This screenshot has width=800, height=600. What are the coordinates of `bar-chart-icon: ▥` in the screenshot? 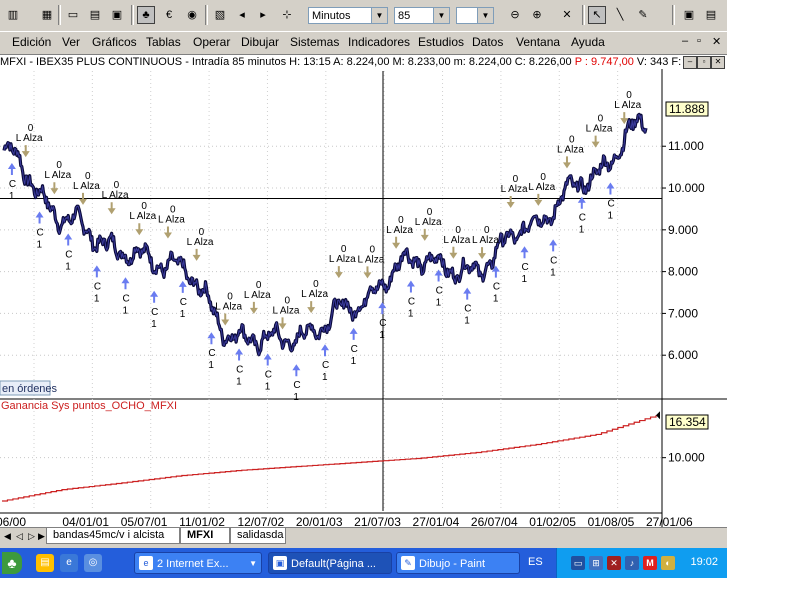 It's located at (13, 15).